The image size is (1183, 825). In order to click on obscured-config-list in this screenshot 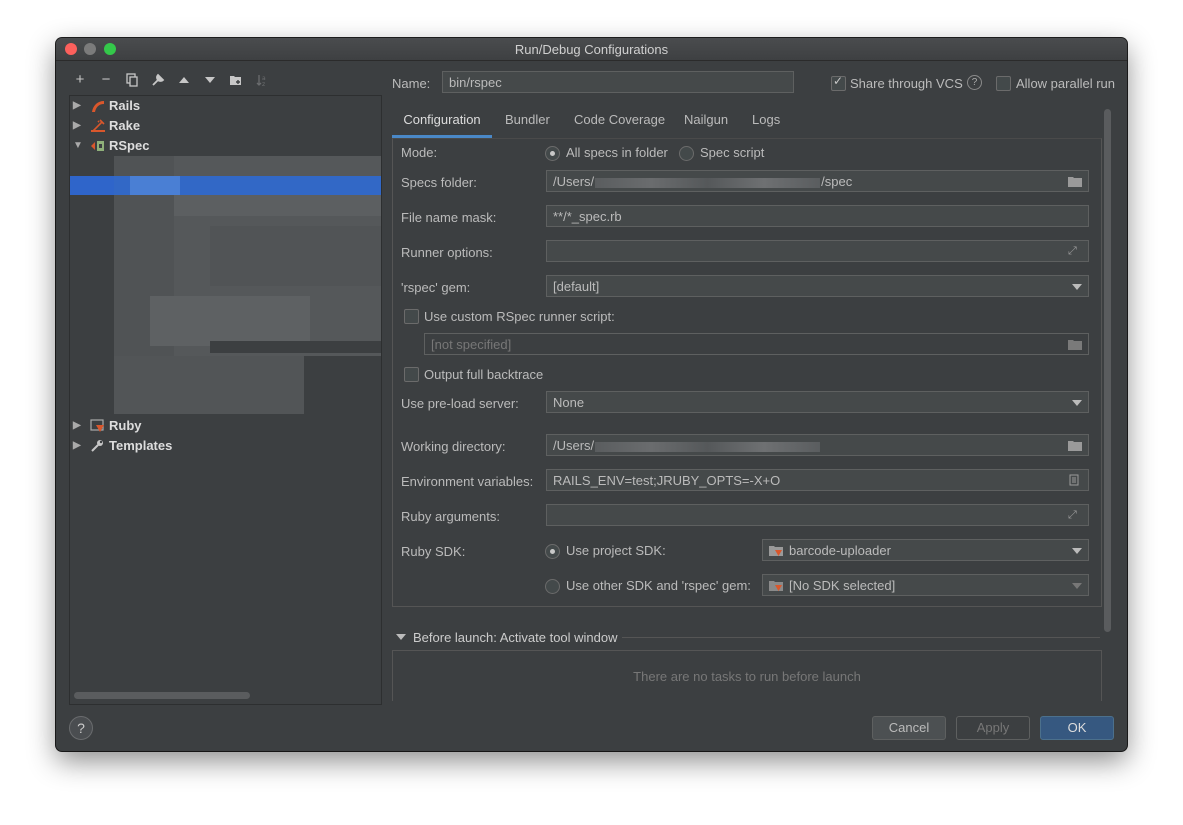, I will do `click(225, 286)`.